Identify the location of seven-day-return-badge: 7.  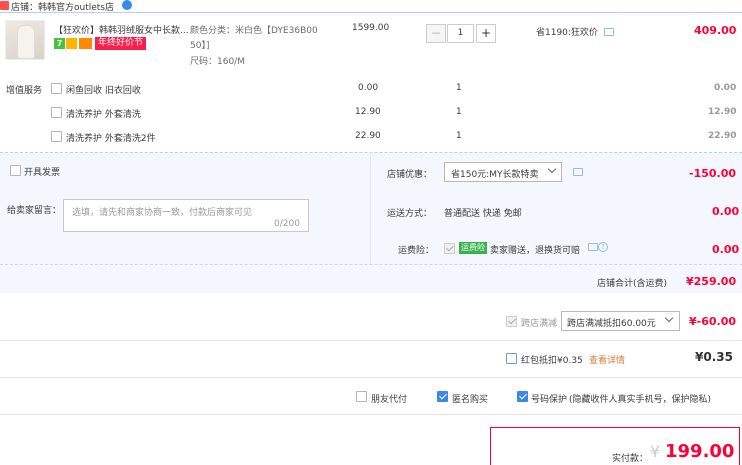
(59, 43).